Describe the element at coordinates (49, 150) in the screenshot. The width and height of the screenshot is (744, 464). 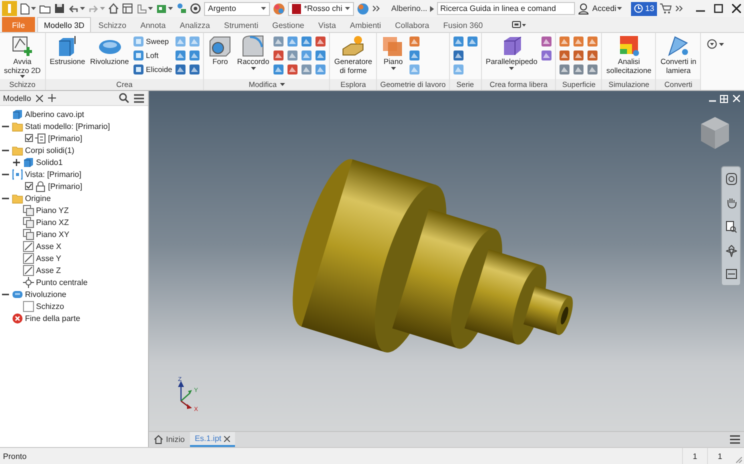
I see `tree-item: Corpi solidi(1)` at that location.